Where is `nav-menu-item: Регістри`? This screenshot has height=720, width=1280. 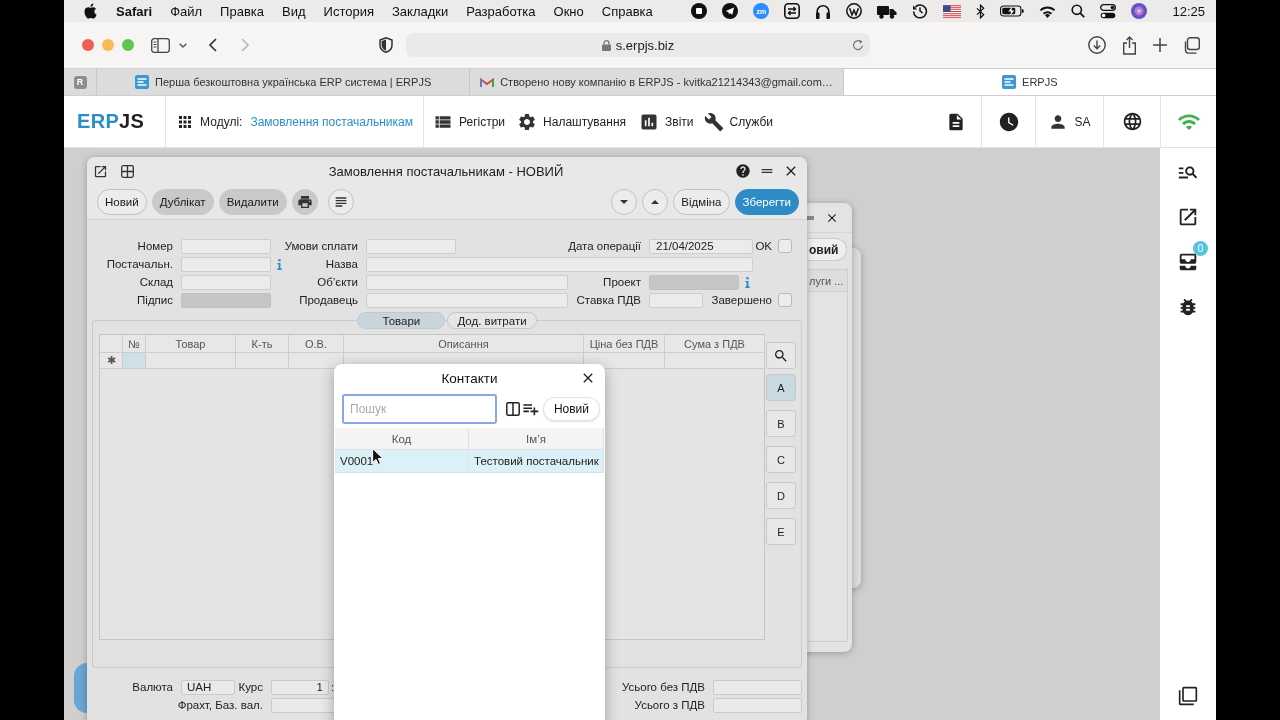
nav-menu-item: Регістри is located at coordinates (469, 121).